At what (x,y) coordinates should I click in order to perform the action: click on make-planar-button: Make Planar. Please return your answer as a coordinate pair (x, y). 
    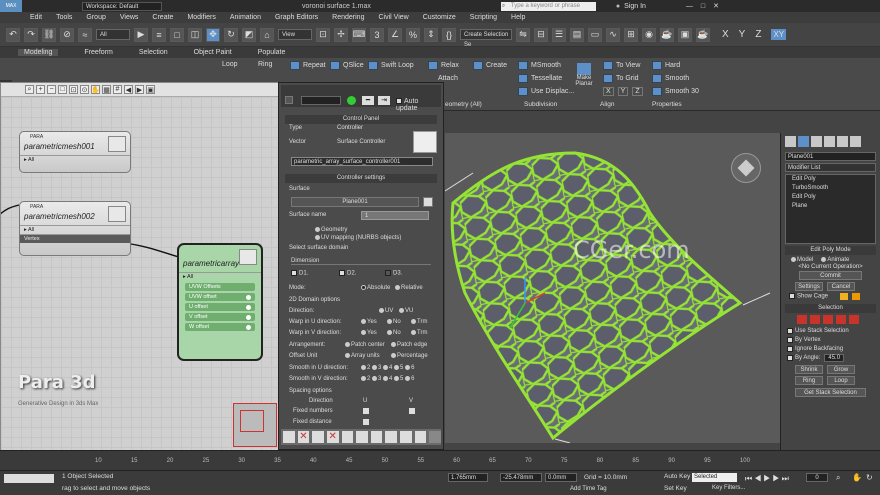
    Looking at the image, I should click on (584, 77).